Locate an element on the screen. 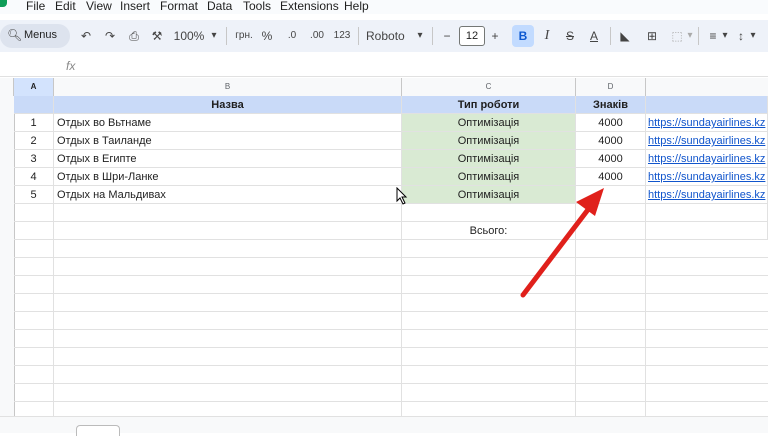  paint-format-icon: ⚒ is located at coordinates (157, 36).